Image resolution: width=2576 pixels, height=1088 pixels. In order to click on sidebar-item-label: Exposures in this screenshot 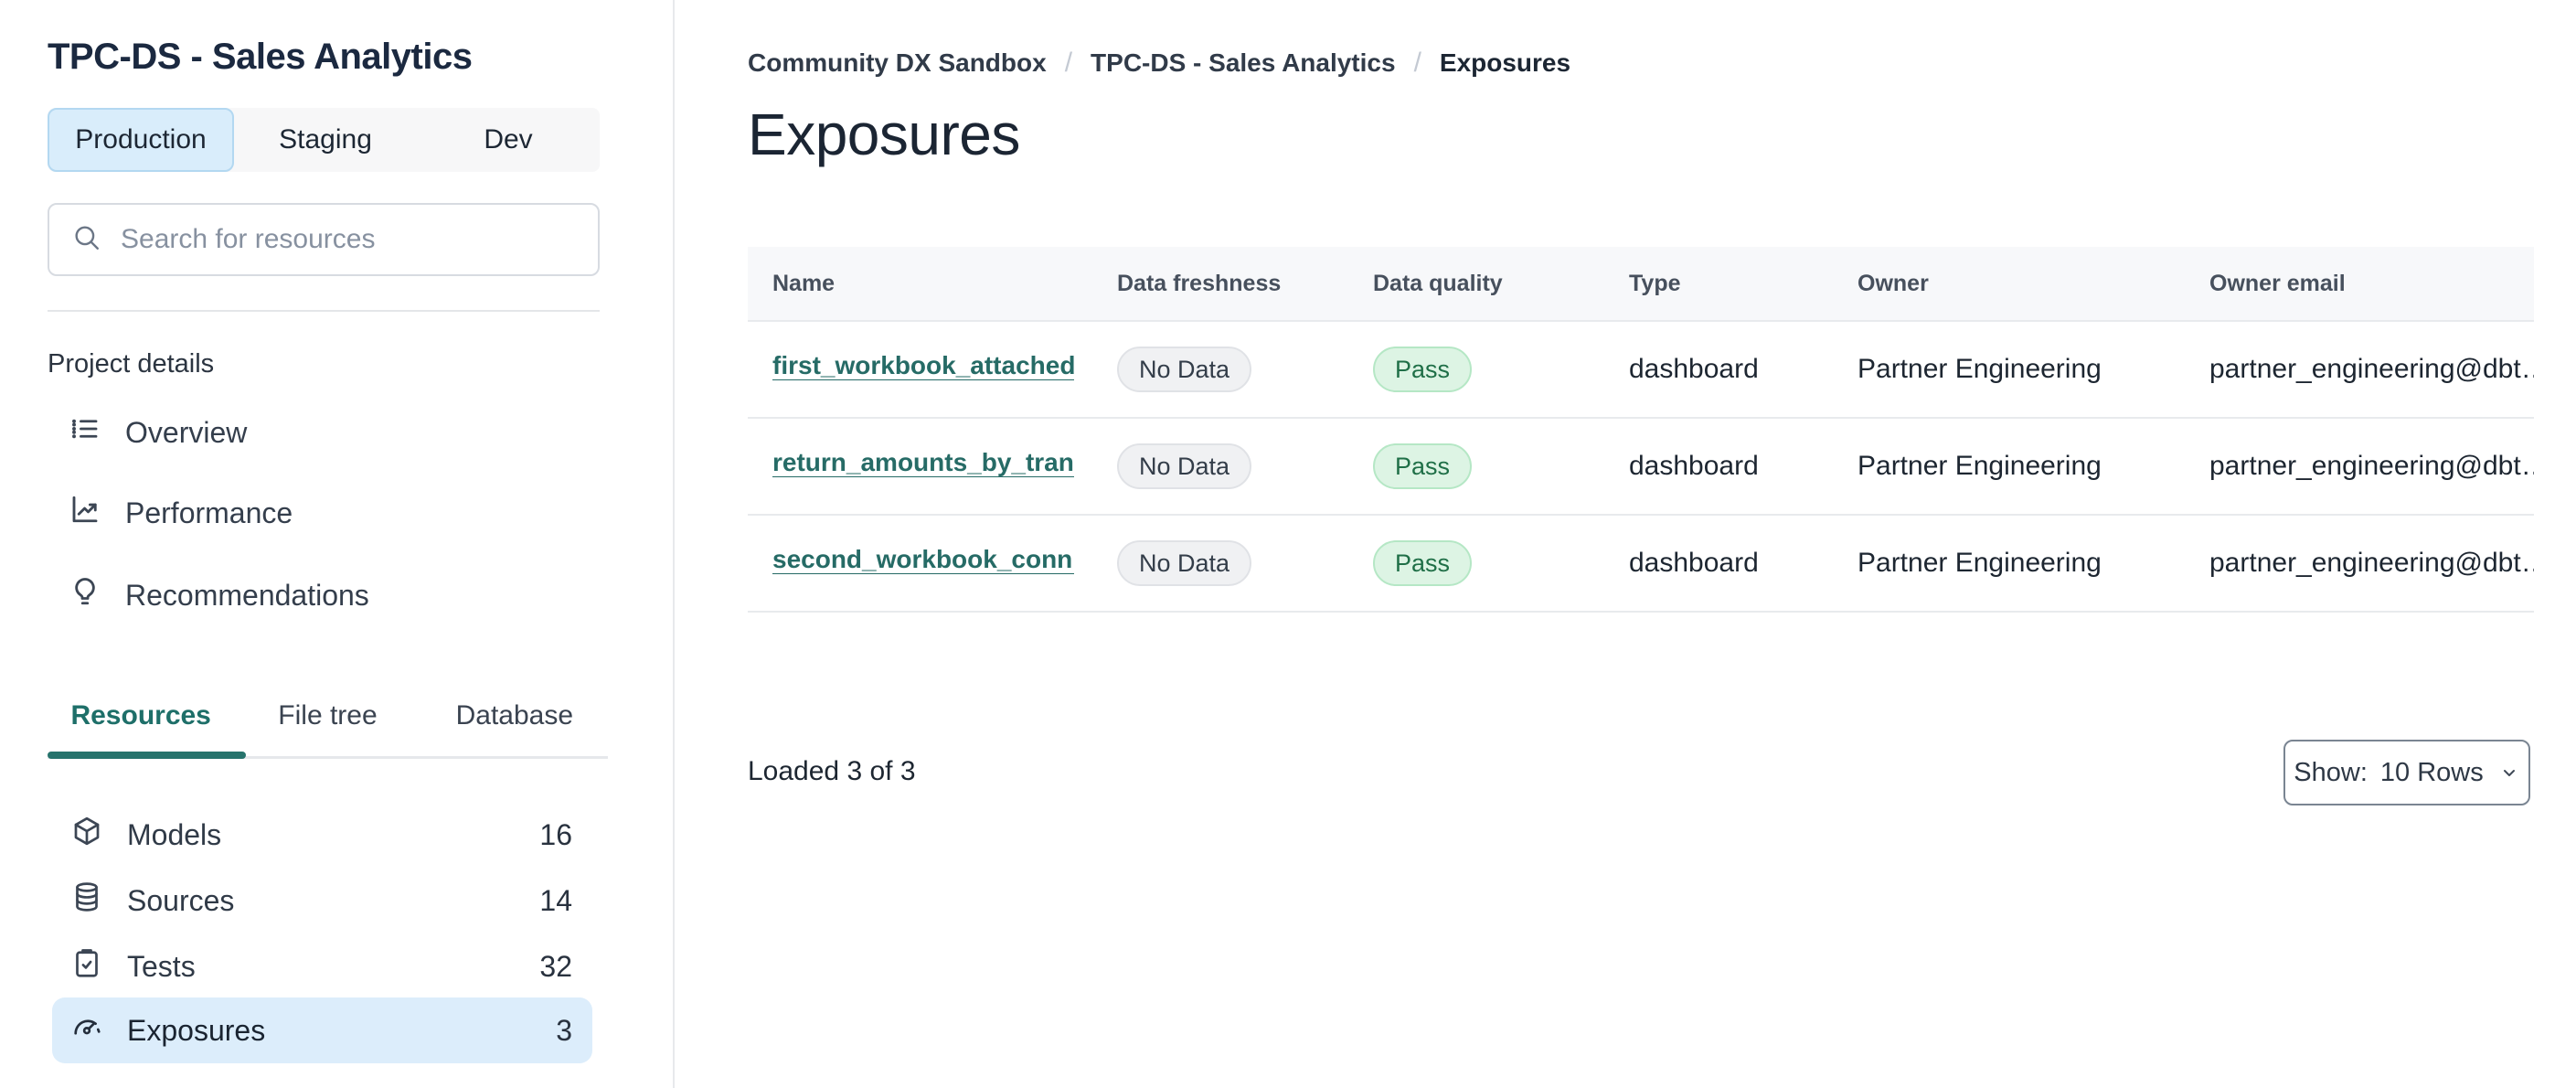, I will do `click(197, 1030)`.